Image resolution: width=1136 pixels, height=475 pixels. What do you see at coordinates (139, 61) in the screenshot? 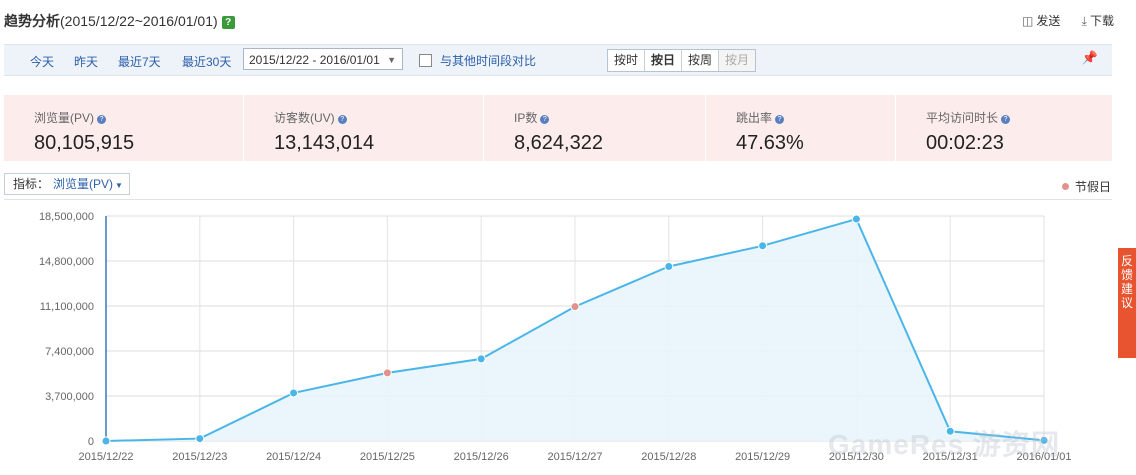
I see `quick-last7: 最近7天` at bounding box center [139, 61].